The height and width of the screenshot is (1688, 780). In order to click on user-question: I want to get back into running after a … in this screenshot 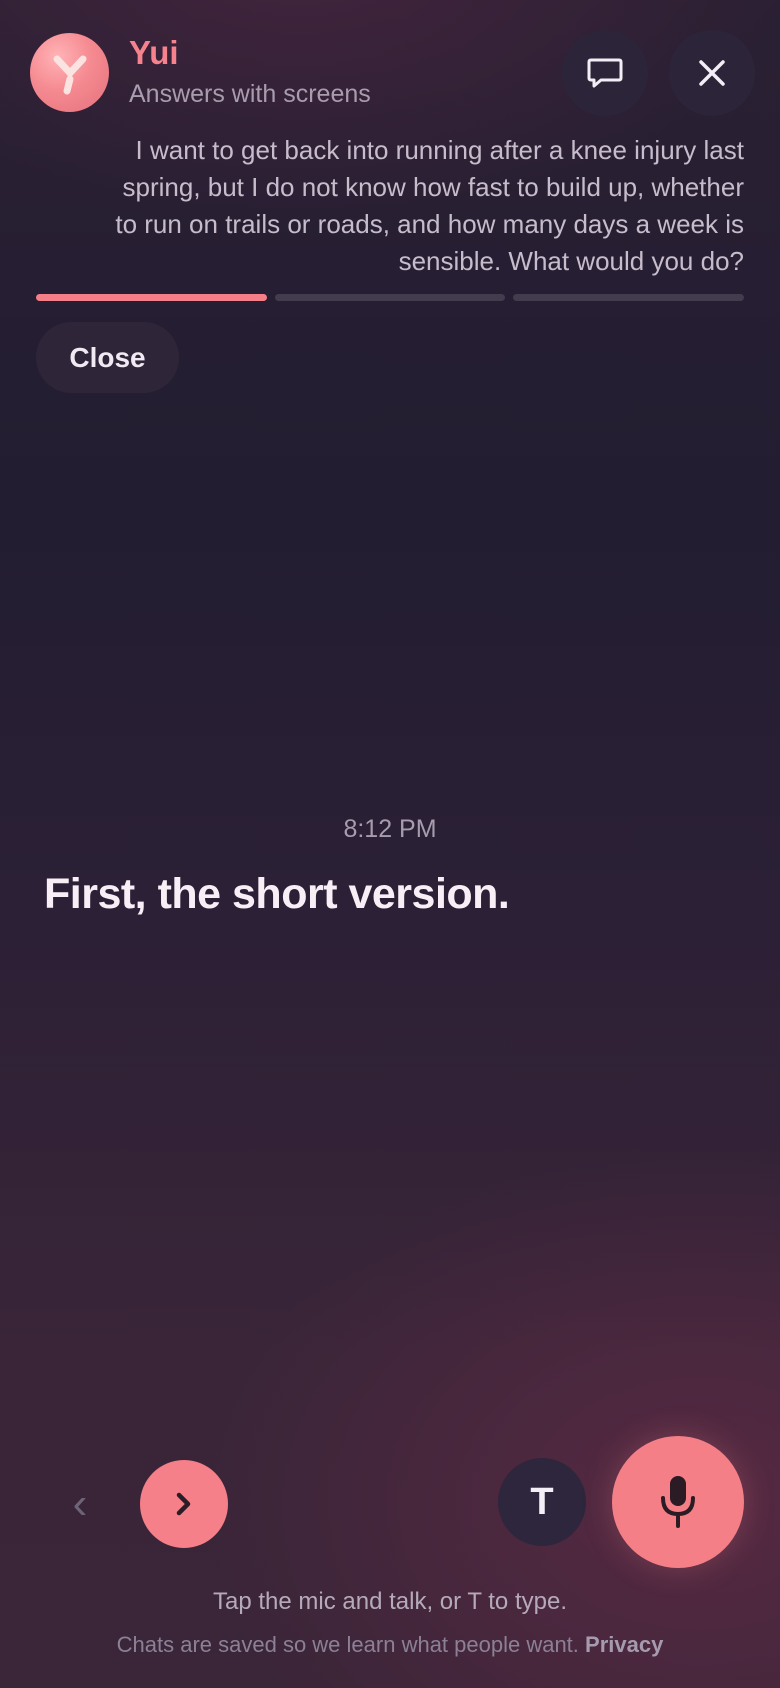, I will do `click(429, 205)`.